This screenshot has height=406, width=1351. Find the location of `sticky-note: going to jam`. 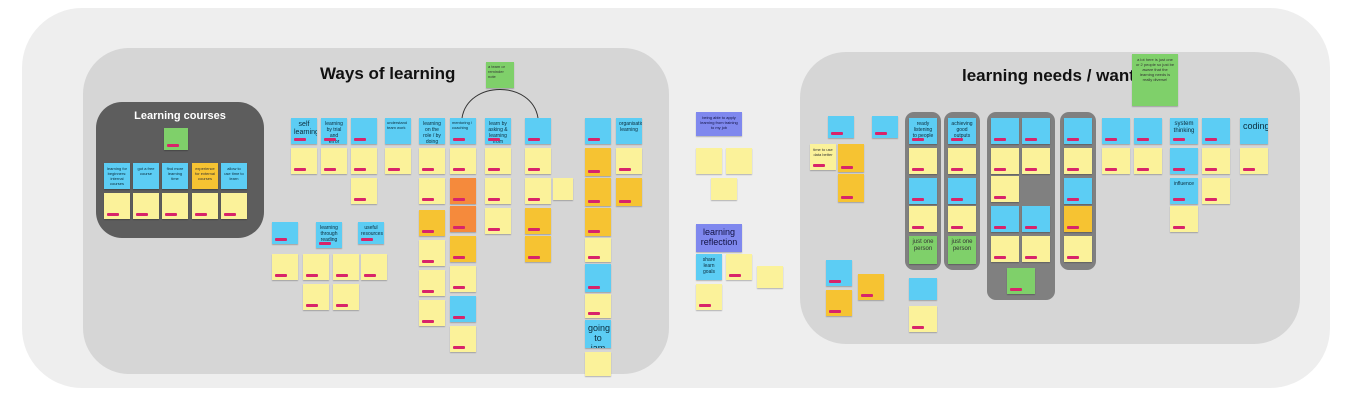

sticky-note: going to jam is located at coordinates (598, 334).